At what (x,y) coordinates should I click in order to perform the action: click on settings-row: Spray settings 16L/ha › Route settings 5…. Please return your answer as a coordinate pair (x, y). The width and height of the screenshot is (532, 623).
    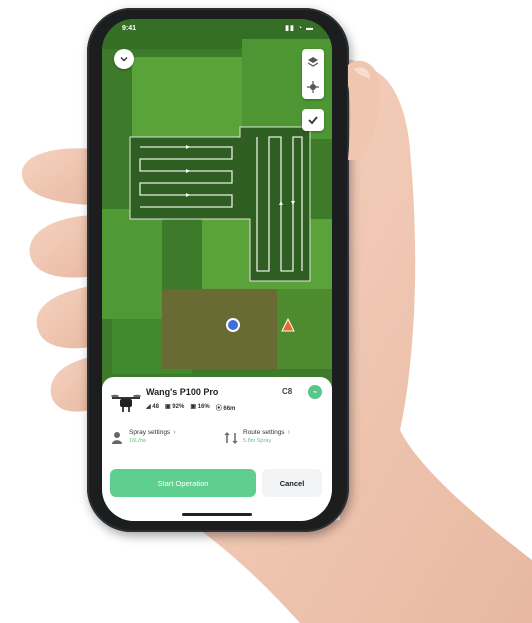
    Looking at the image, I should click on (217, 444).